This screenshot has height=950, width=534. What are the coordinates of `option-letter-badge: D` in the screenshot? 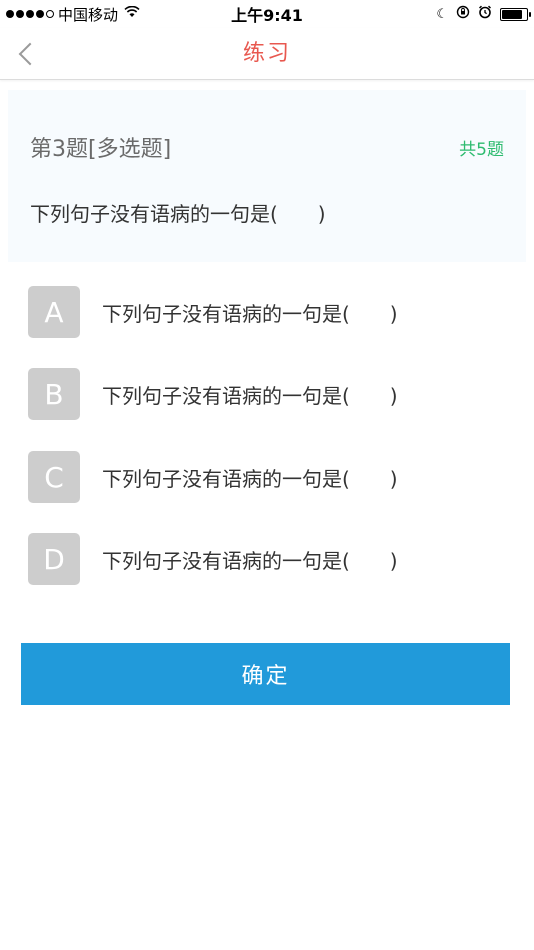 It's located at (54, 559).